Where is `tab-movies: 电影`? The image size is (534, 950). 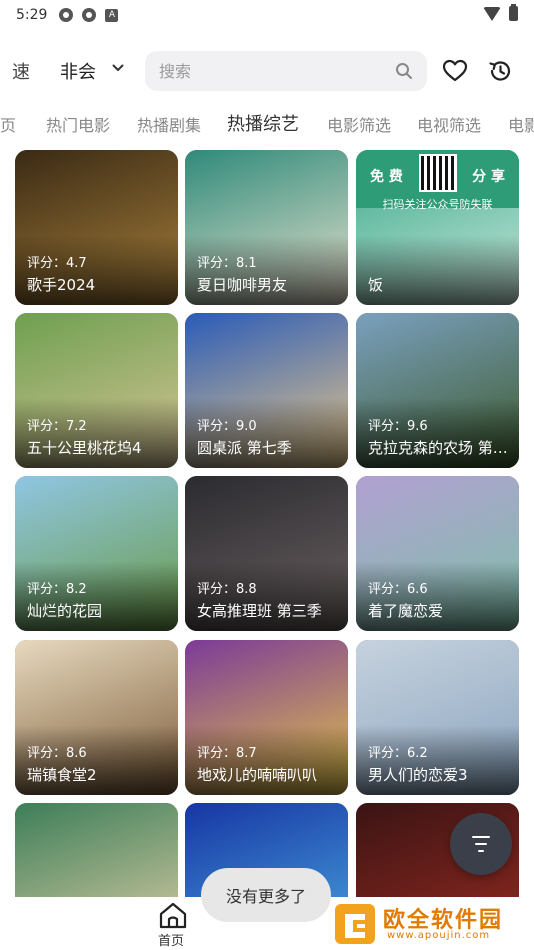 tab-movies: 电影 is located at coordinates (521, 124).